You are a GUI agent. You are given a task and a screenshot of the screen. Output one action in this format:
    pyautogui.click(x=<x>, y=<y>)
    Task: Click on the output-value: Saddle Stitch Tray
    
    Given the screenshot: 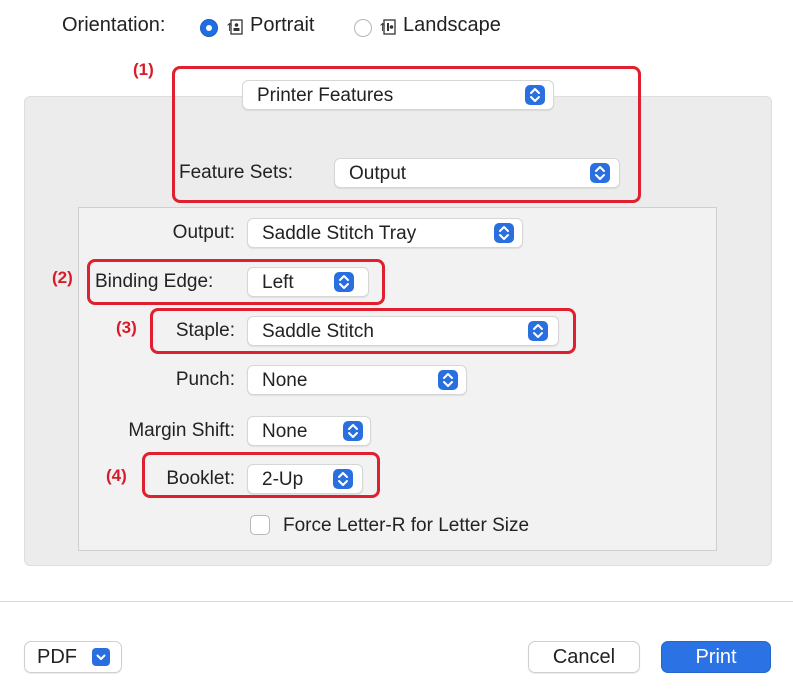 What is the action you would take?
    pyautogui.click(x=339, y=233)
    